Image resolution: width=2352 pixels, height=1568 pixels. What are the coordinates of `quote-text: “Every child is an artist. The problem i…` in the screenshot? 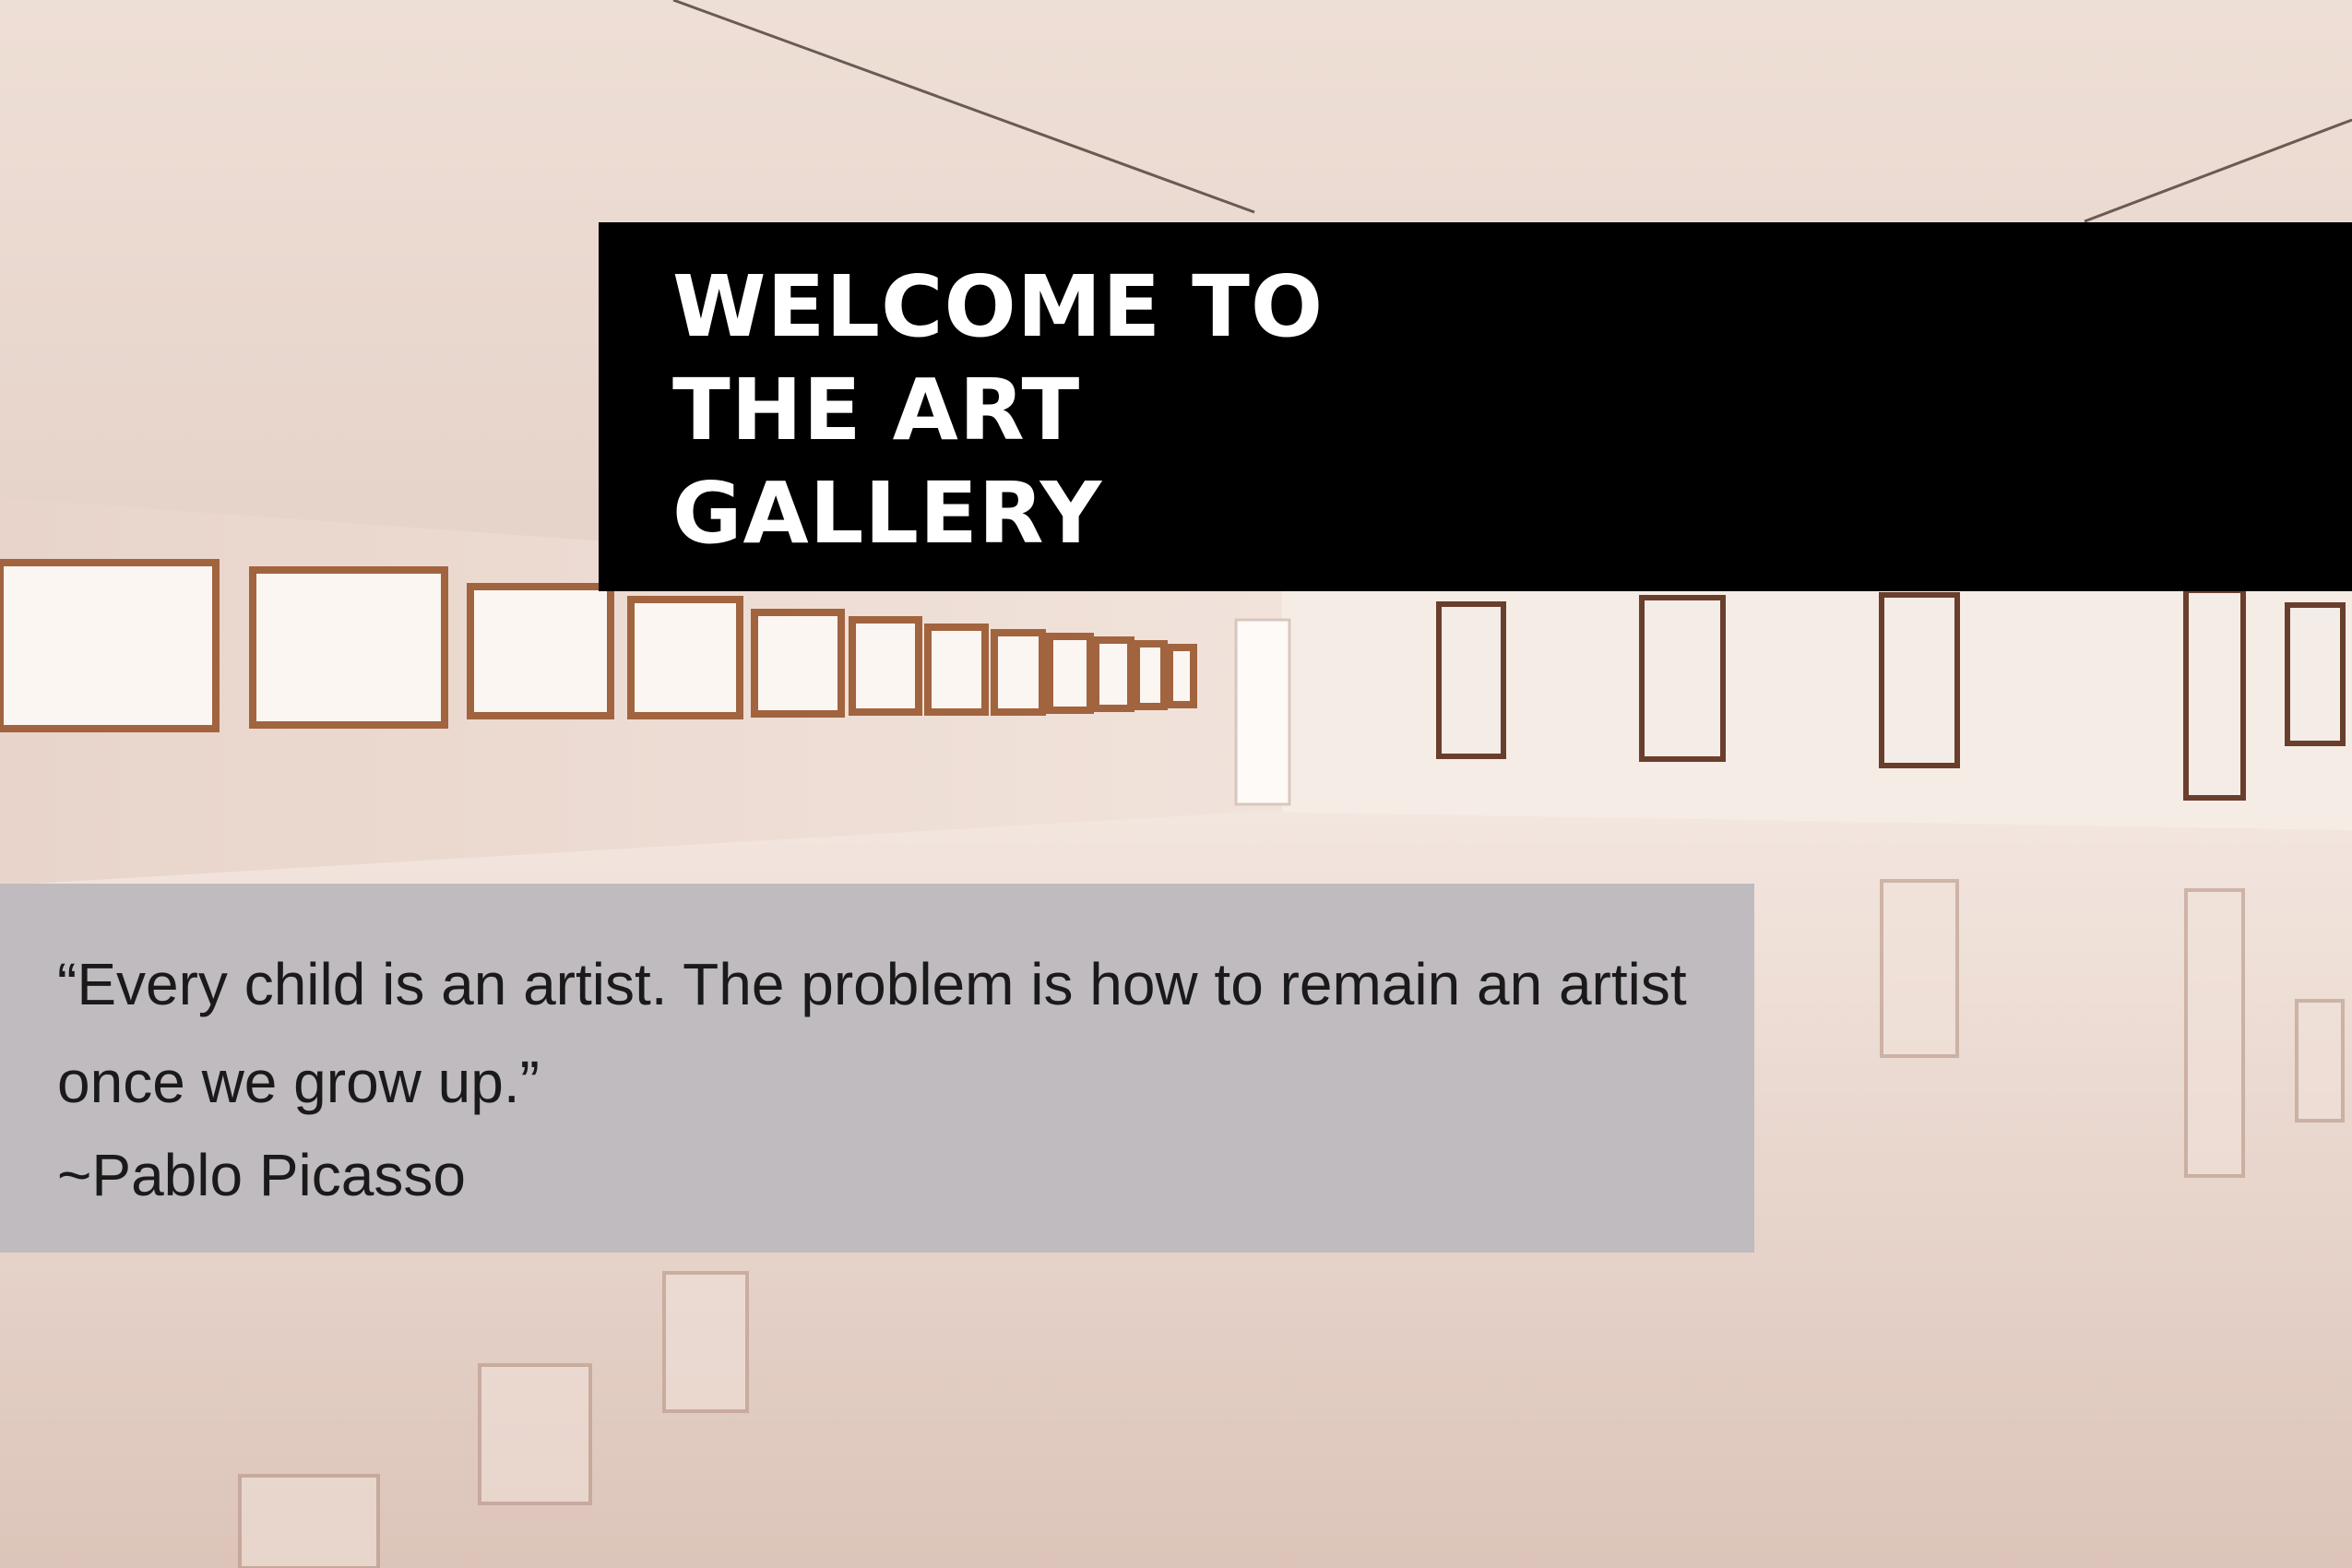 It's located at (872, 1033).